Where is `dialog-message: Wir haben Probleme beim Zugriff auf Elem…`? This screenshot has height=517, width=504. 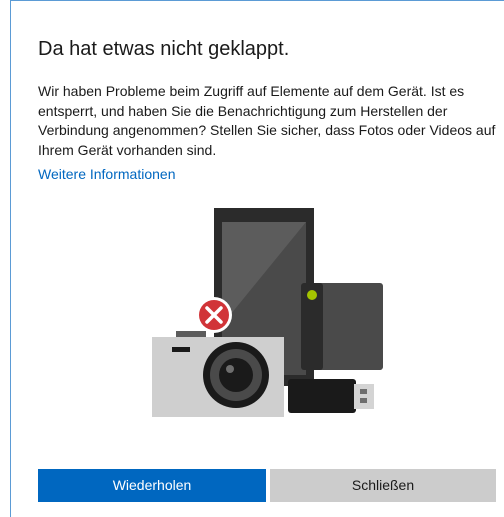 dialog-message: Wir haben Probleme beim Zugriff auf Elem… is located at coordinates (267, 120).